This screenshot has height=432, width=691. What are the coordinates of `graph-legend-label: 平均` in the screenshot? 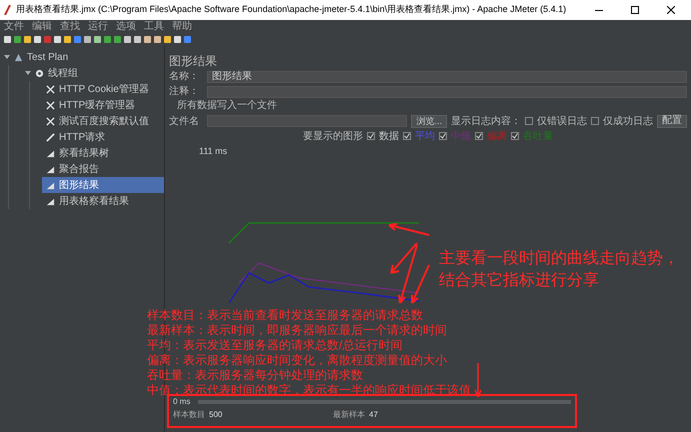 It's located at (425, 137).